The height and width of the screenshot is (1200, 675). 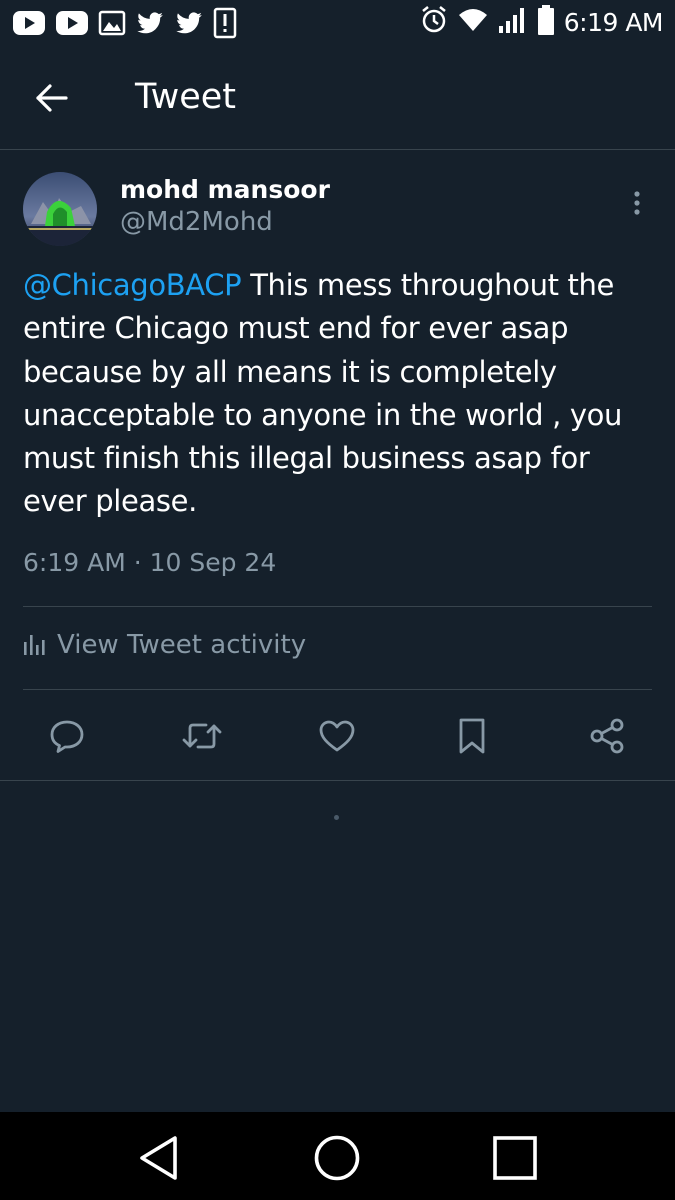 I want to click on arrow-left-icon, so click(x=52, y=98).